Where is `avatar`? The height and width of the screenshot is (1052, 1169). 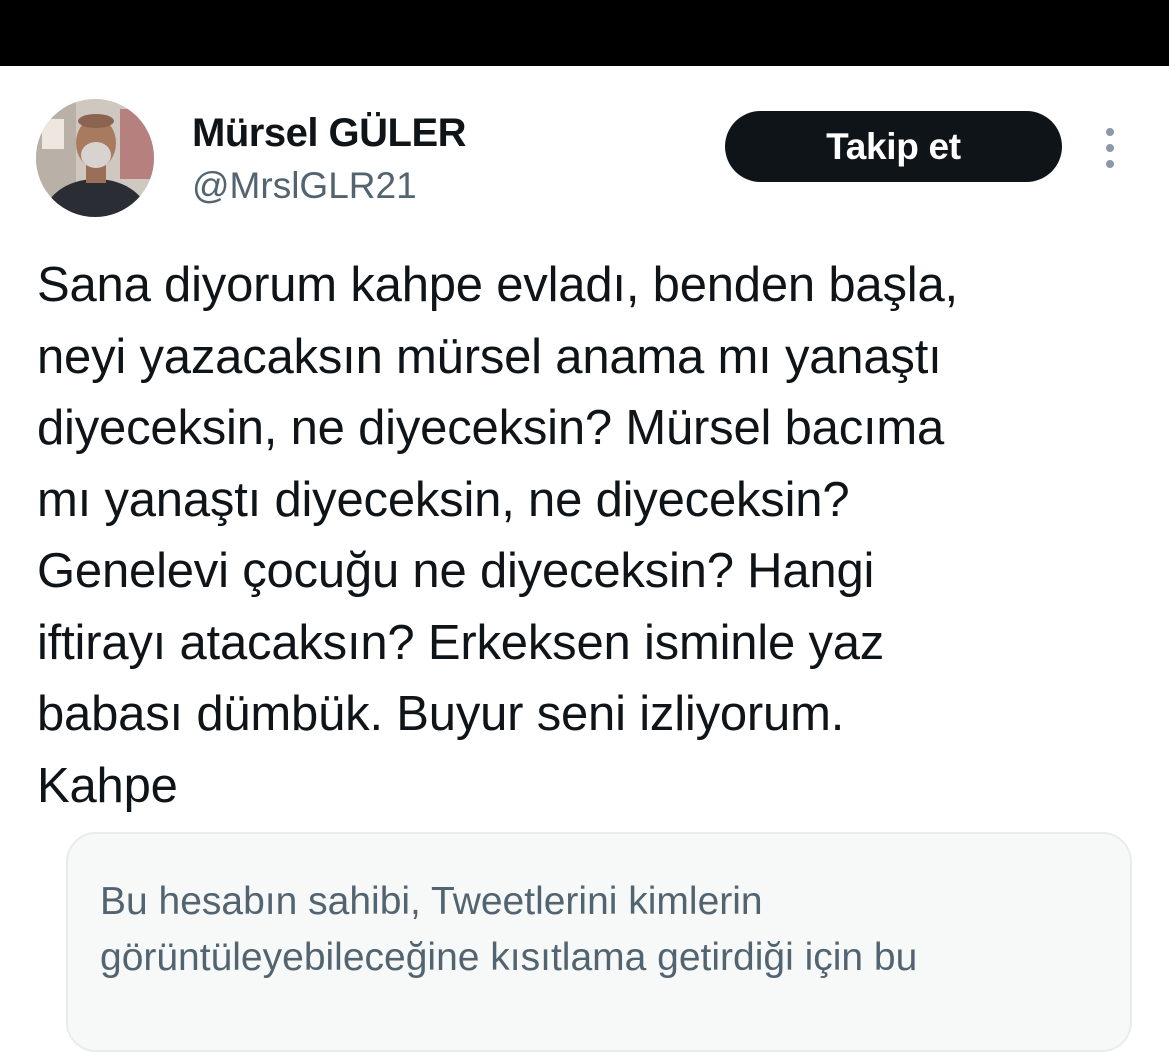
avatar is located at coordinates (95, 158).